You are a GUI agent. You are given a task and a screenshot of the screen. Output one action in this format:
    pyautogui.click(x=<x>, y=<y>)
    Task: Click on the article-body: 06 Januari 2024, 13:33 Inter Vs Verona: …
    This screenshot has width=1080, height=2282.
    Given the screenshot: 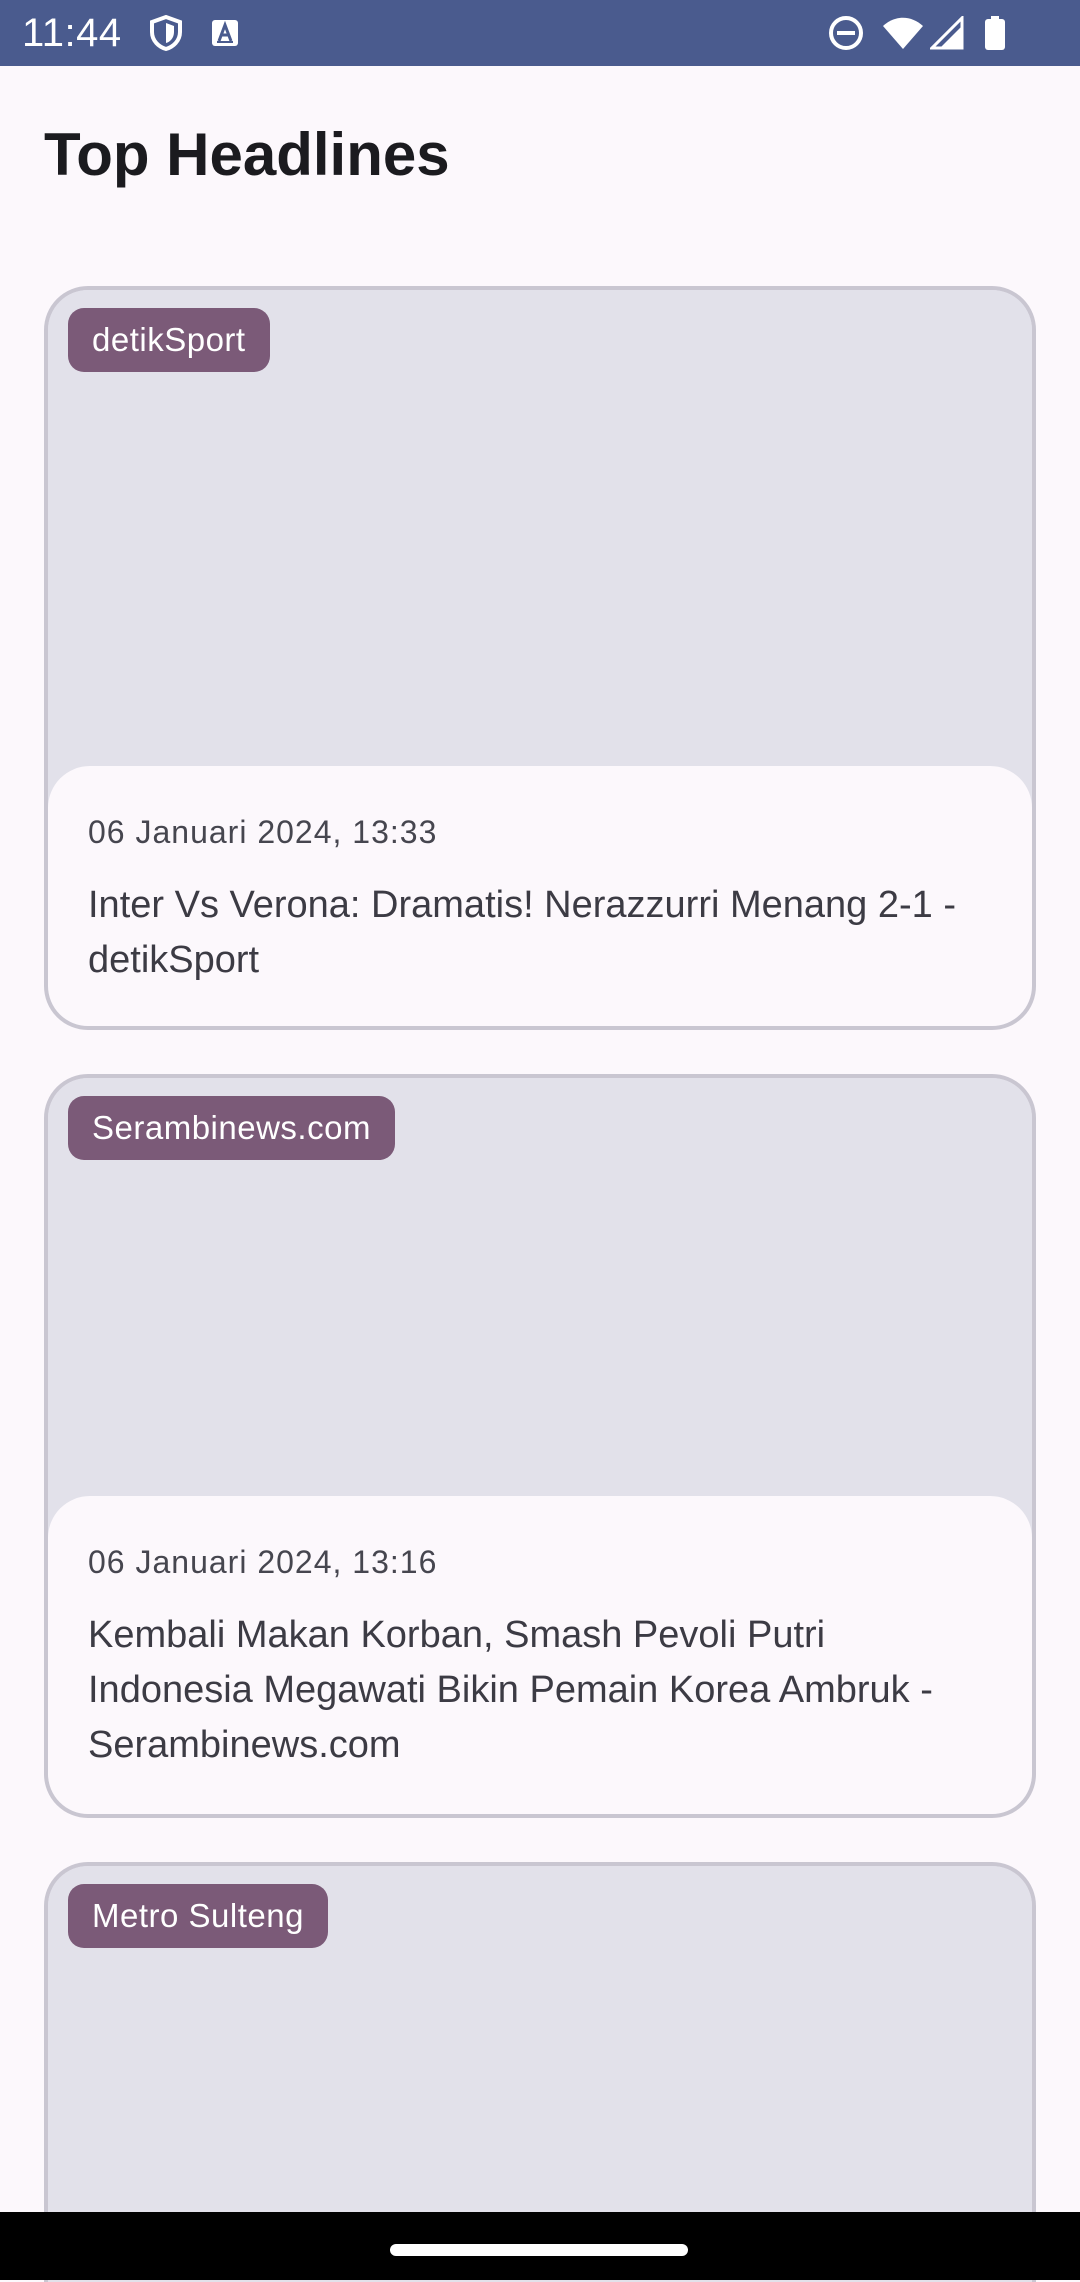 What is the action you would take?
    pyautogui.click(x=540, y=896)
    